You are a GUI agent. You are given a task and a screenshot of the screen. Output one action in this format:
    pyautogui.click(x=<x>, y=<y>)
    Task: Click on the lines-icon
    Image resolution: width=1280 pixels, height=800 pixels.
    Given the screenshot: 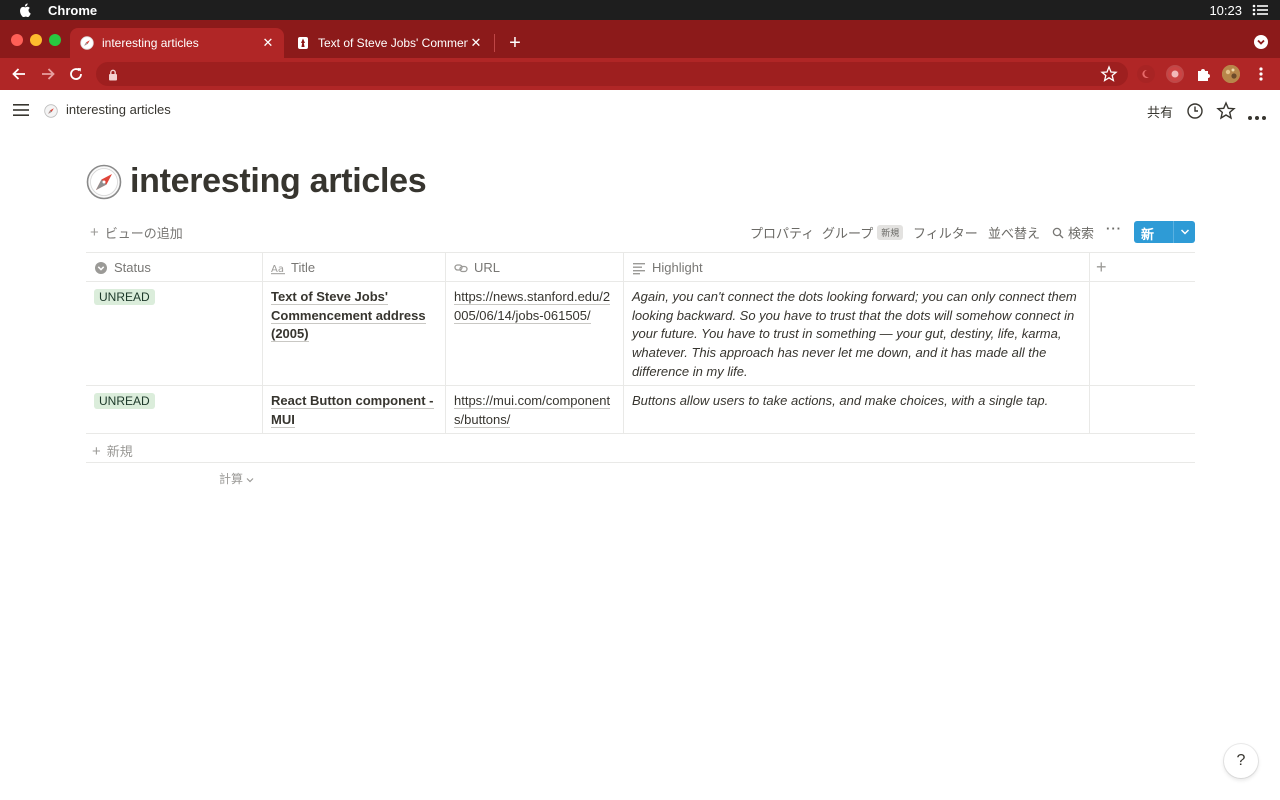 What is the action you would take?
    pyautogui.click(x=639, y=268)
    